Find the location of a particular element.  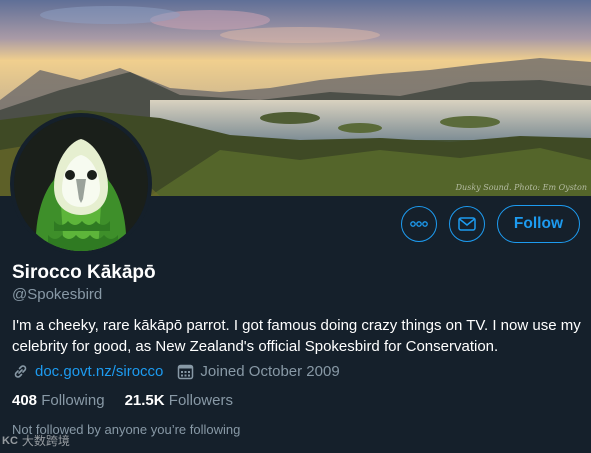

profile-meta: doc.govt.nz/sirocco Joined October 2009 is located at coordinates (183, 371).